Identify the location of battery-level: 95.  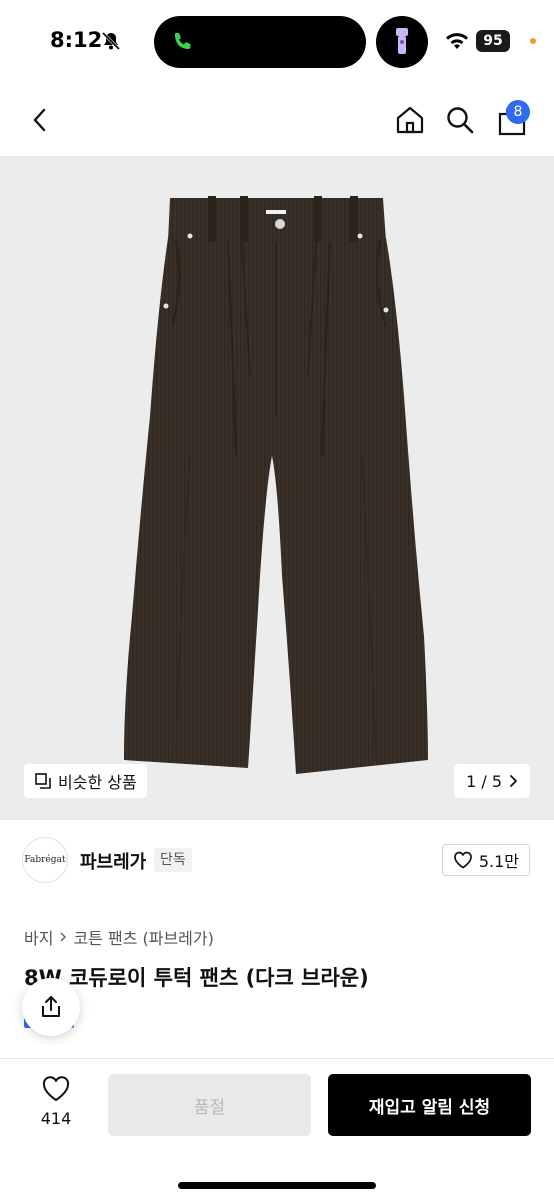
(493, 41).